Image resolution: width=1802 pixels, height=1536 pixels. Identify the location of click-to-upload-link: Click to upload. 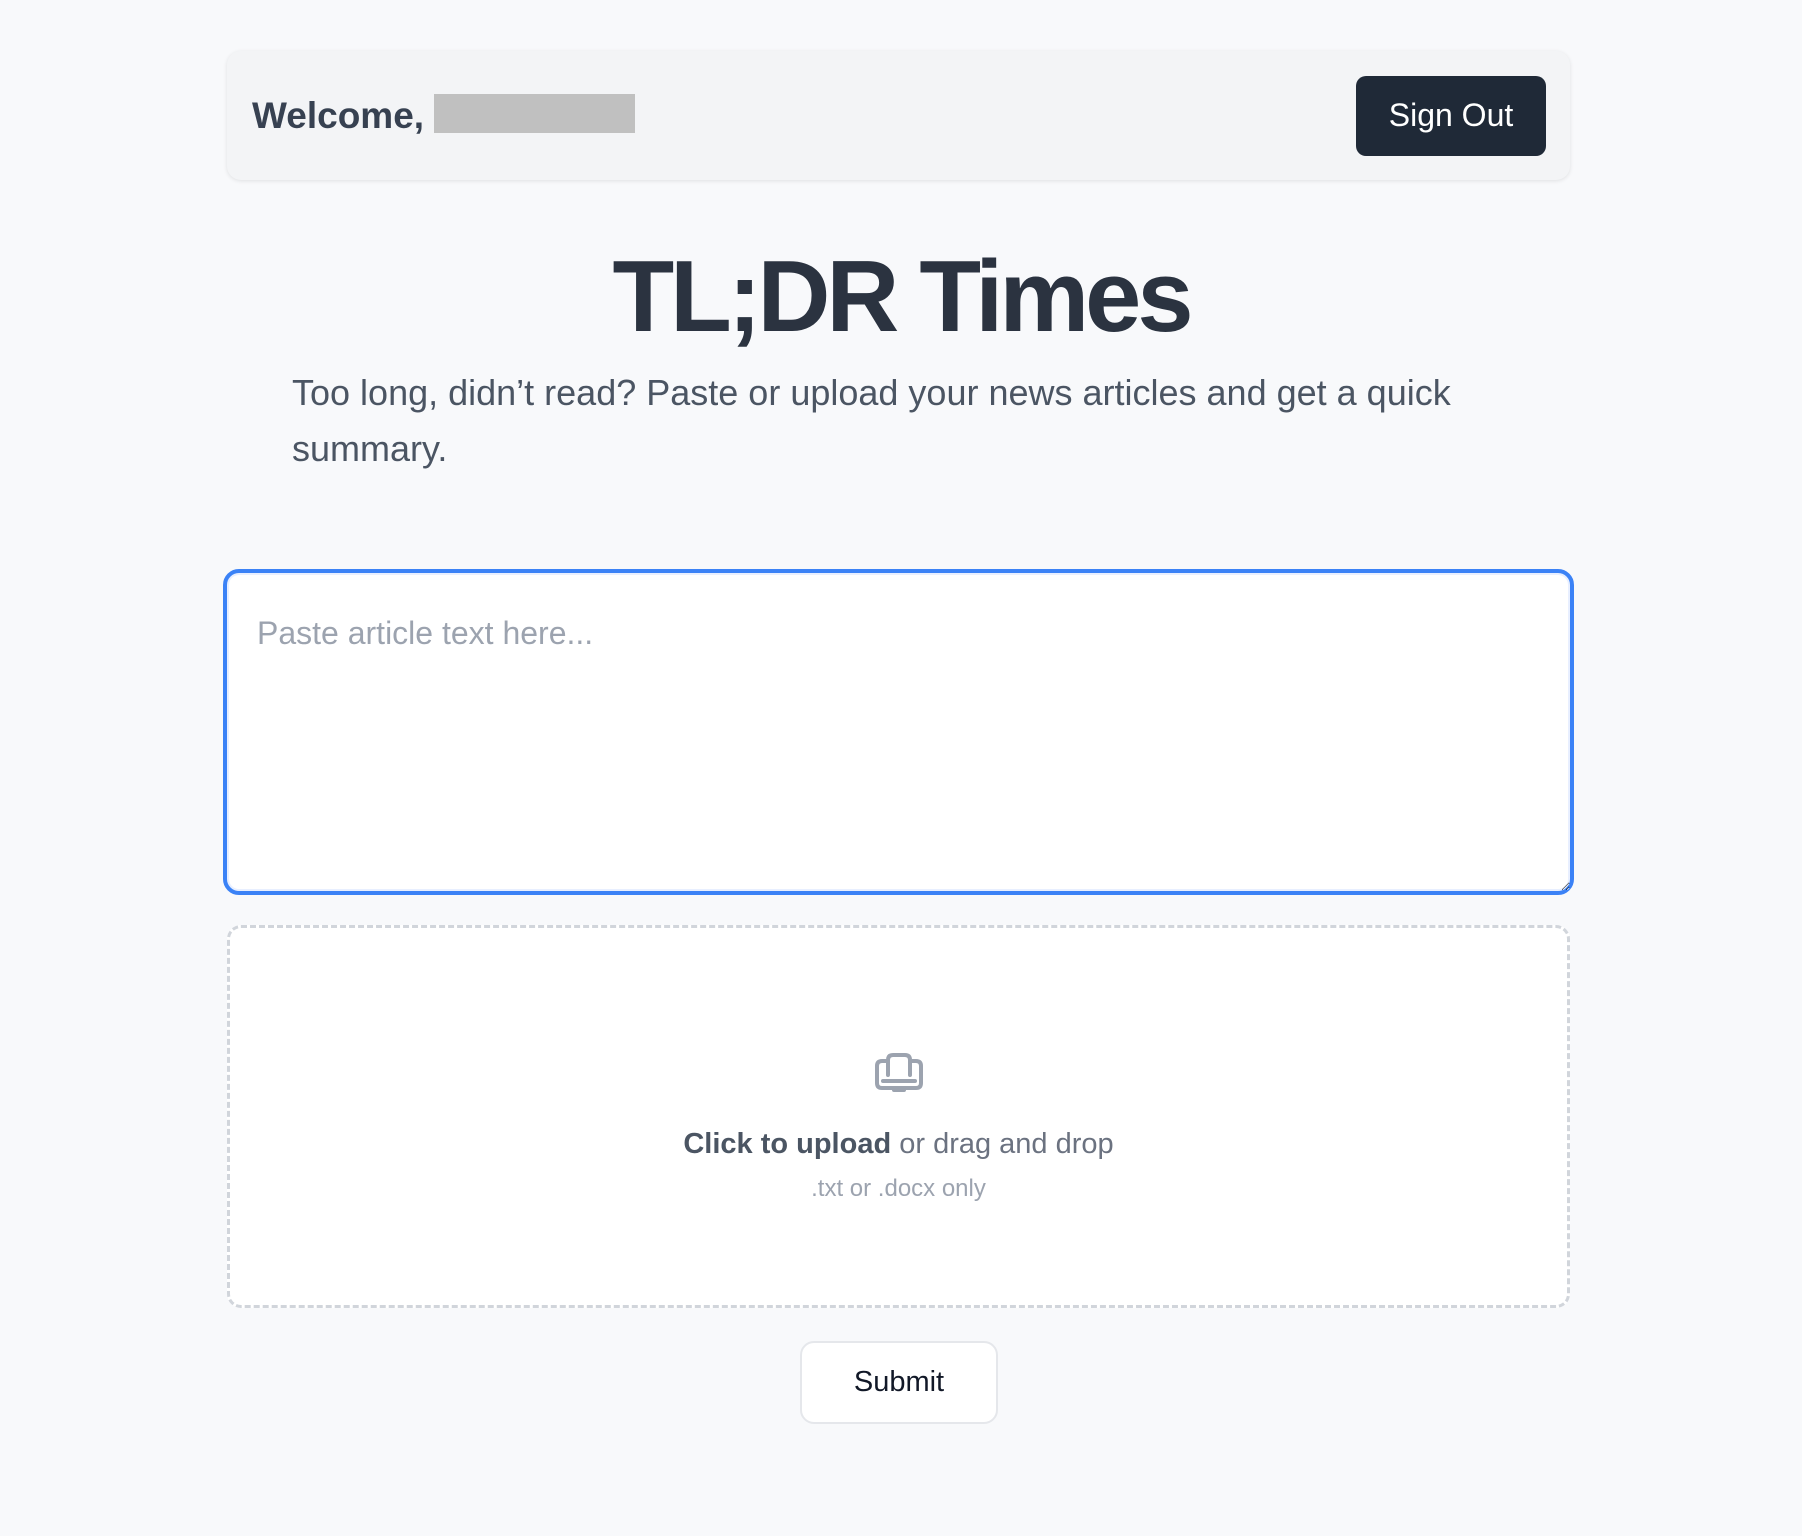
(787, 1144).